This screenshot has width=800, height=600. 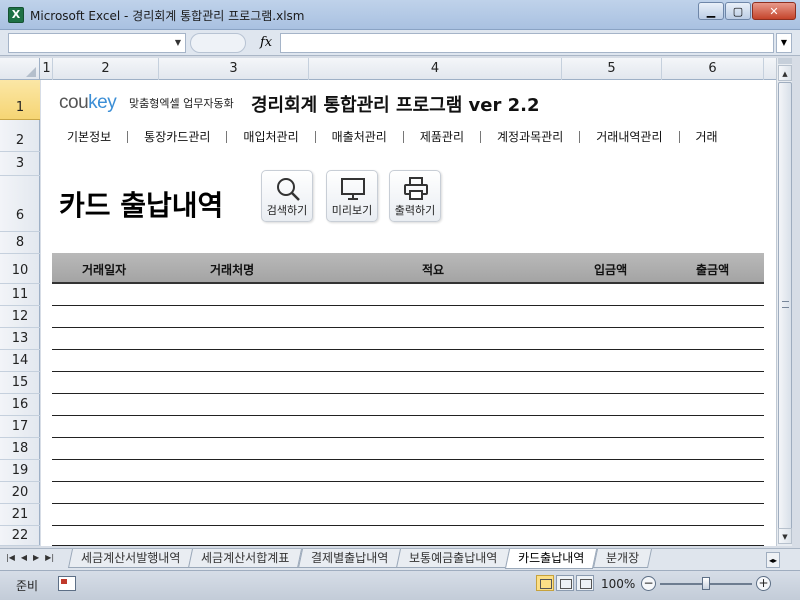 What do you see at coordinates (234, 69) in the screenshot?
I see `column-header: 3` at bounding box center [234, 69].